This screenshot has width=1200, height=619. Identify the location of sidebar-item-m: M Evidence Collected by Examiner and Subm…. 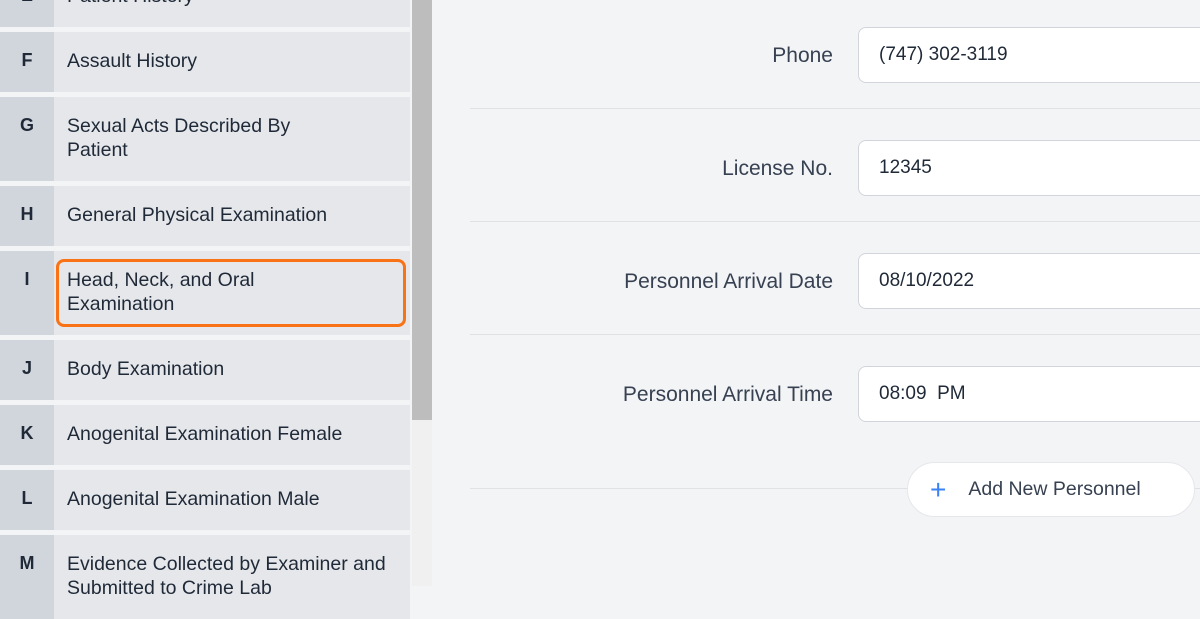
(205, 577).